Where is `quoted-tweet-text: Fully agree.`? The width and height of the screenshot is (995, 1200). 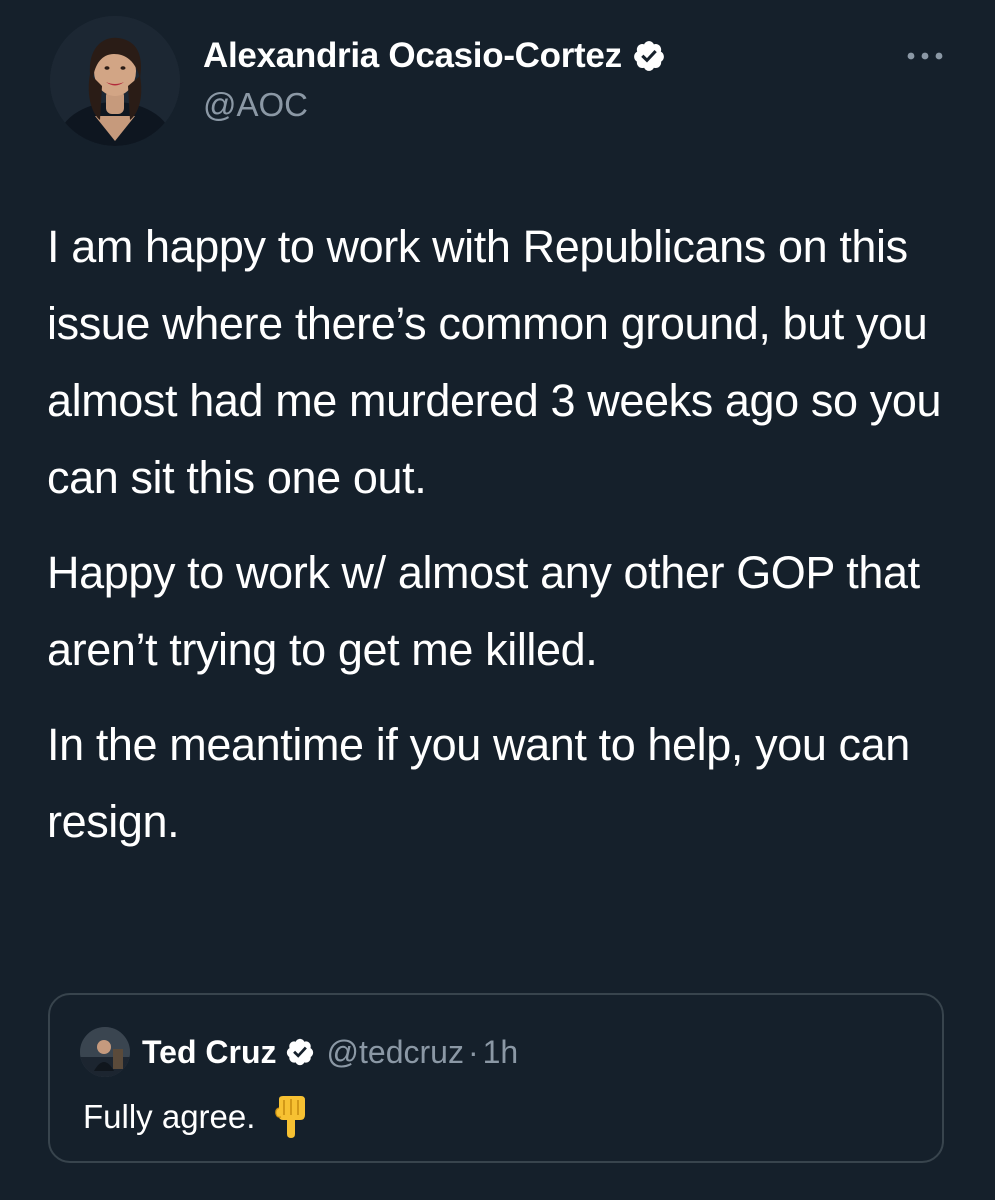
quoted-tweet-text: Fully agree. is located at coordinates (195, 1117).